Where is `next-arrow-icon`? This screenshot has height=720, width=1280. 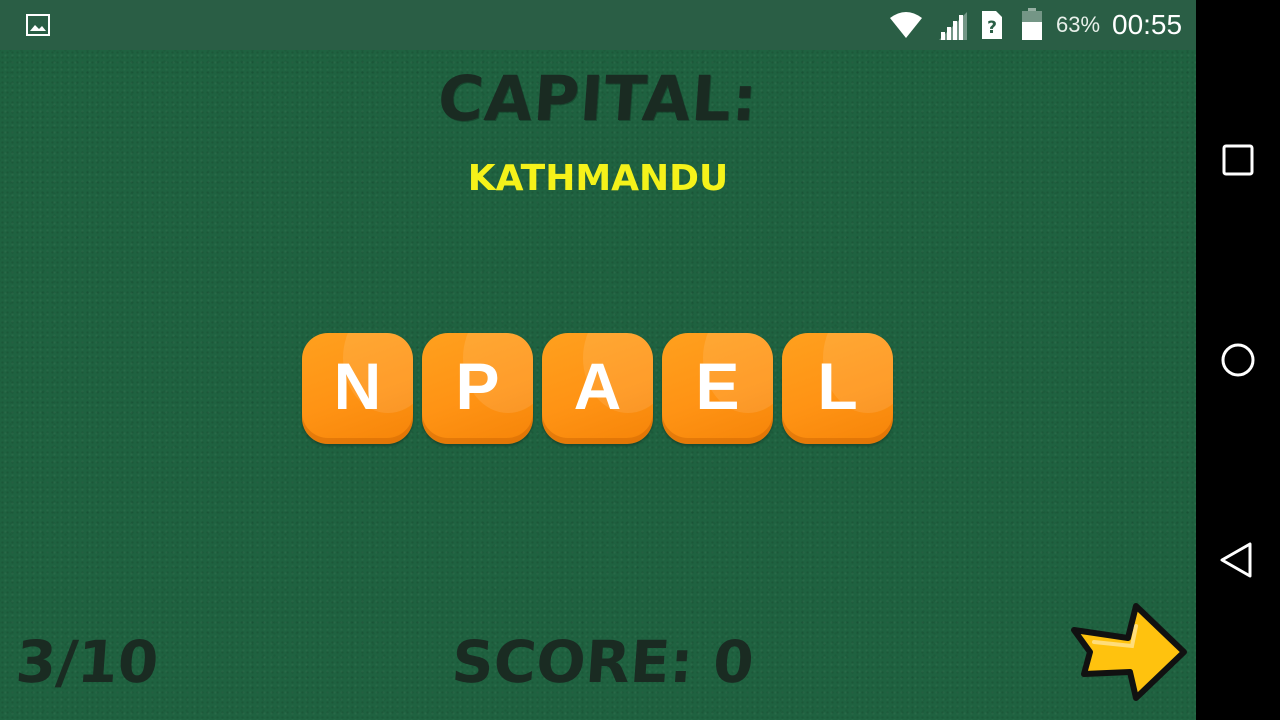
next-arrow-icon is located at coordinates (1129, 652).